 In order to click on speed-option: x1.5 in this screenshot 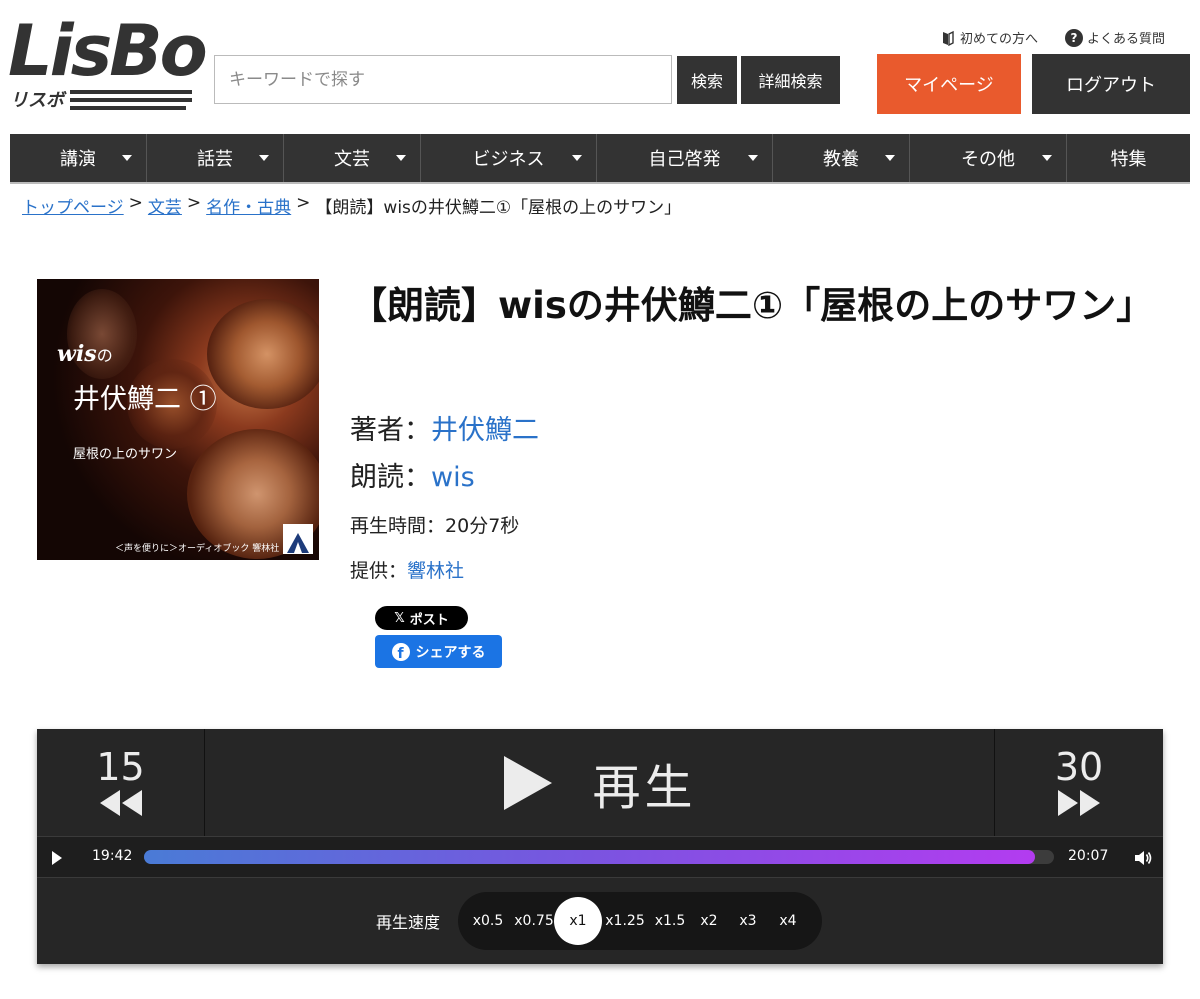, I will do `click(670, 921)`.